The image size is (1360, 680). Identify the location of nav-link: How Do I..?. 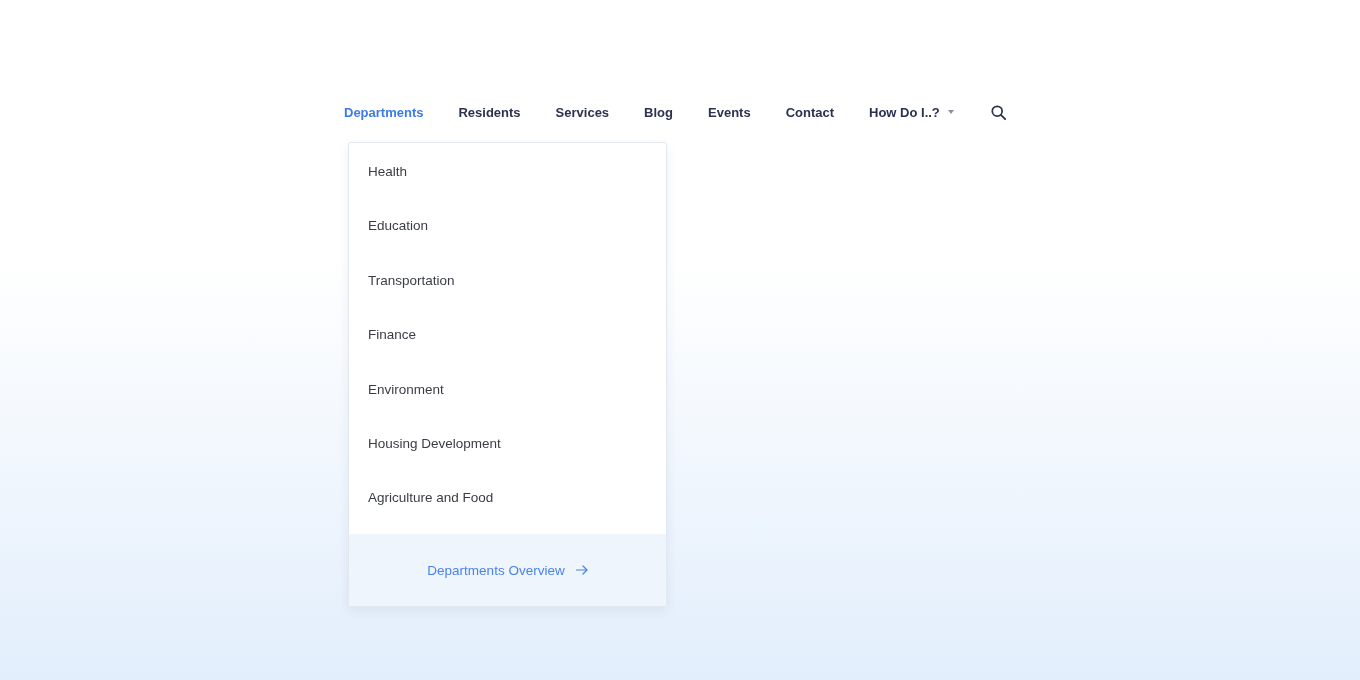
(911, 112).